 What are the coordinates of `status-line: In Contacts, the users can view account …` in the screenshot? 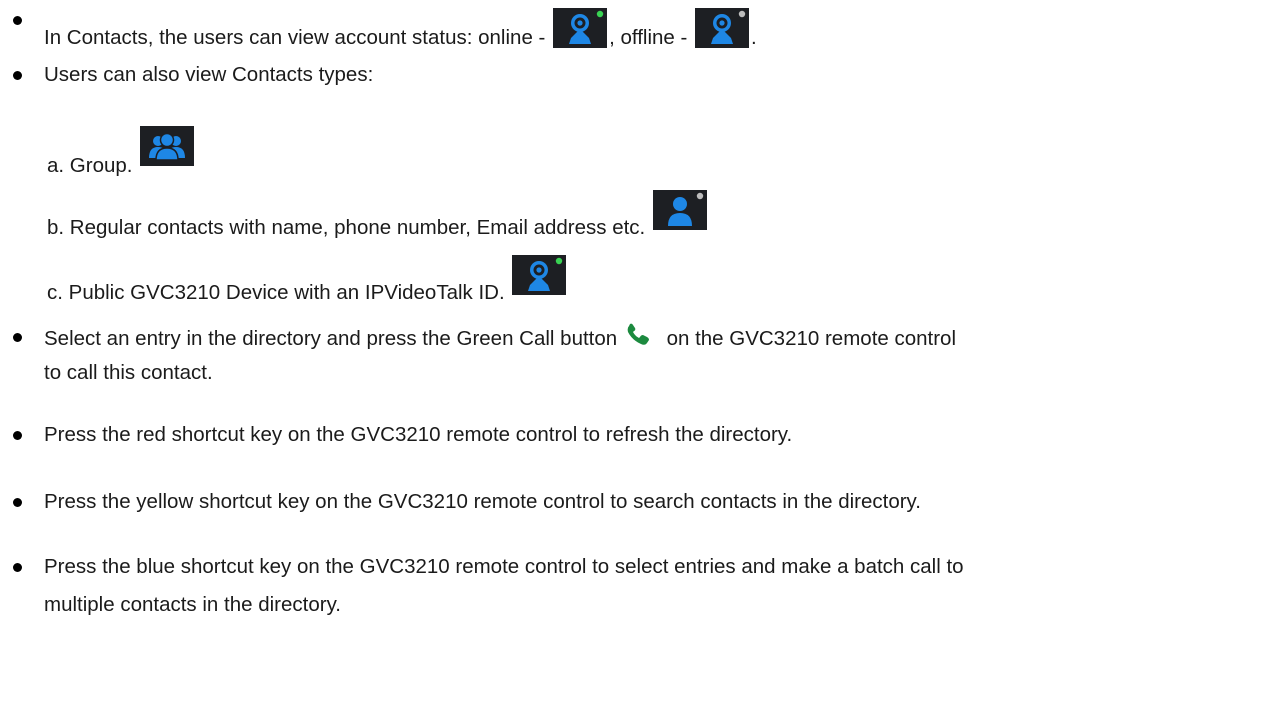 It's located at (400, 29).